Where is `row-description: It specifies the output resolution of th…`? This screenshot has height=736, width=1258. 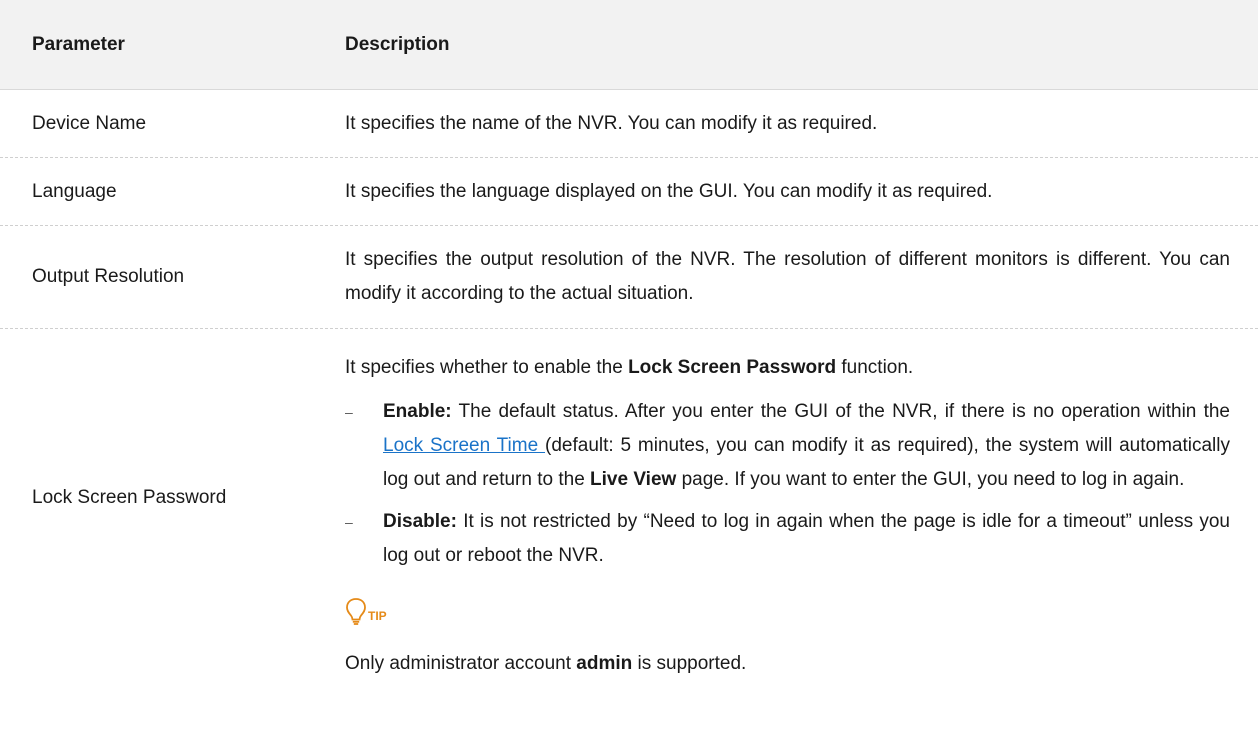 row-description: It specifies the output resolution of th… is located at coordinates (787, 276).